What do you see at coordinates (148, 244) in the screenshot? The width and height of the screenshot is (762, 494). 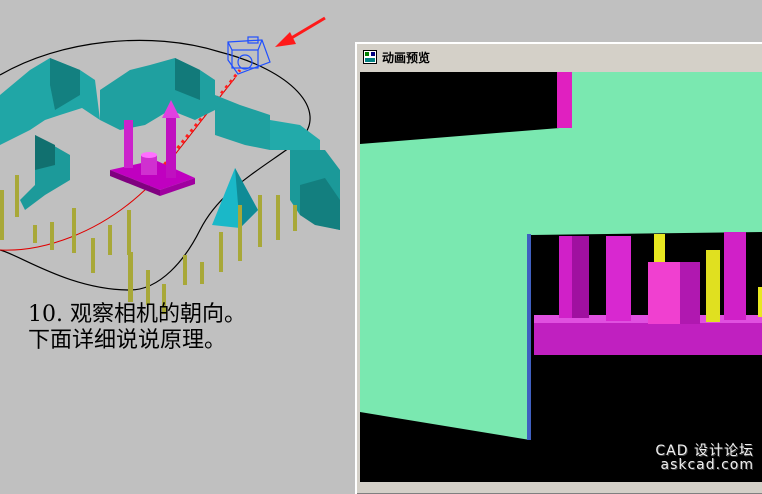 I see `olive-poles` at bounding box center [148, 244].